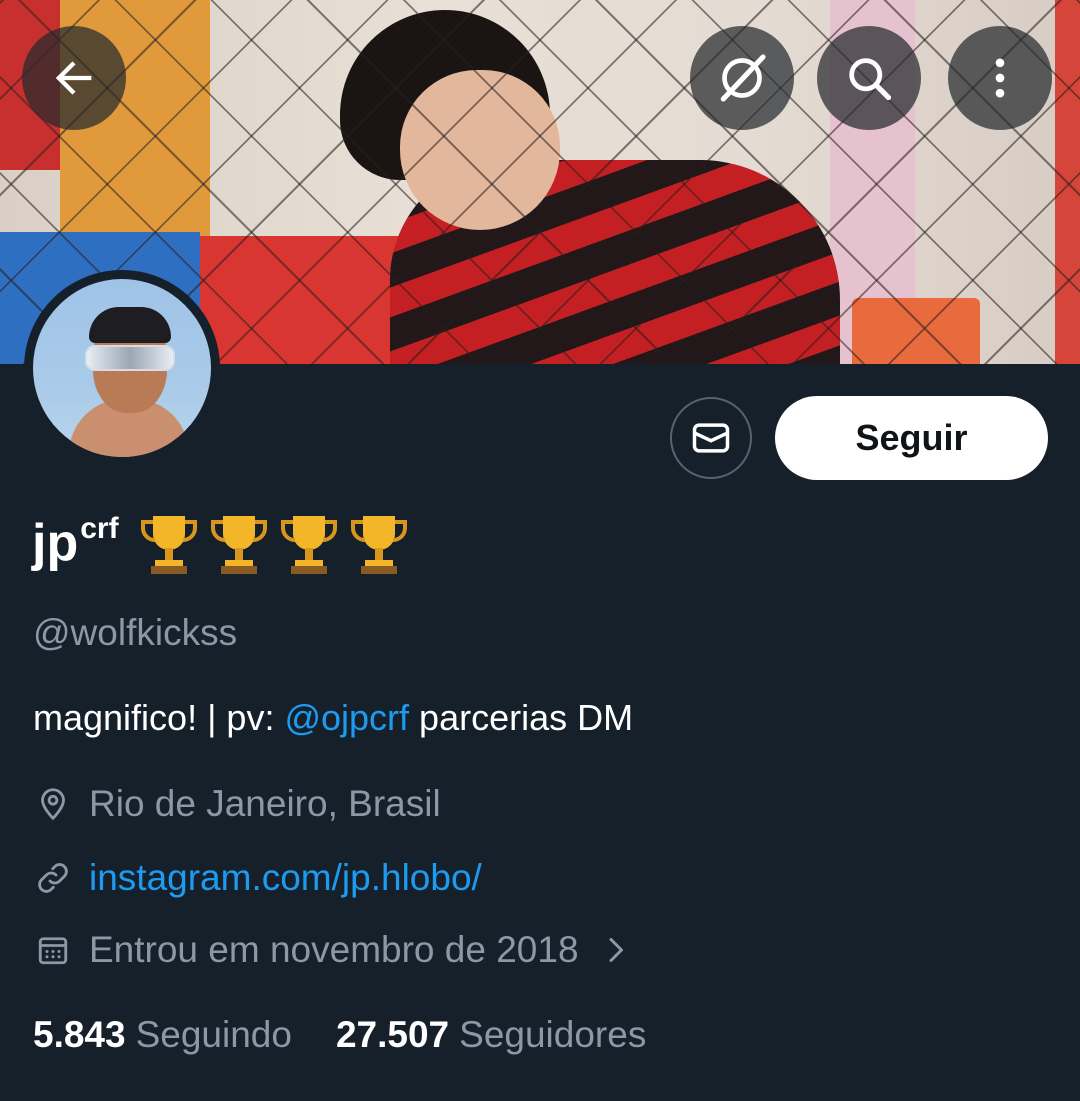  I want to click on more-button, so click(1000, 78).